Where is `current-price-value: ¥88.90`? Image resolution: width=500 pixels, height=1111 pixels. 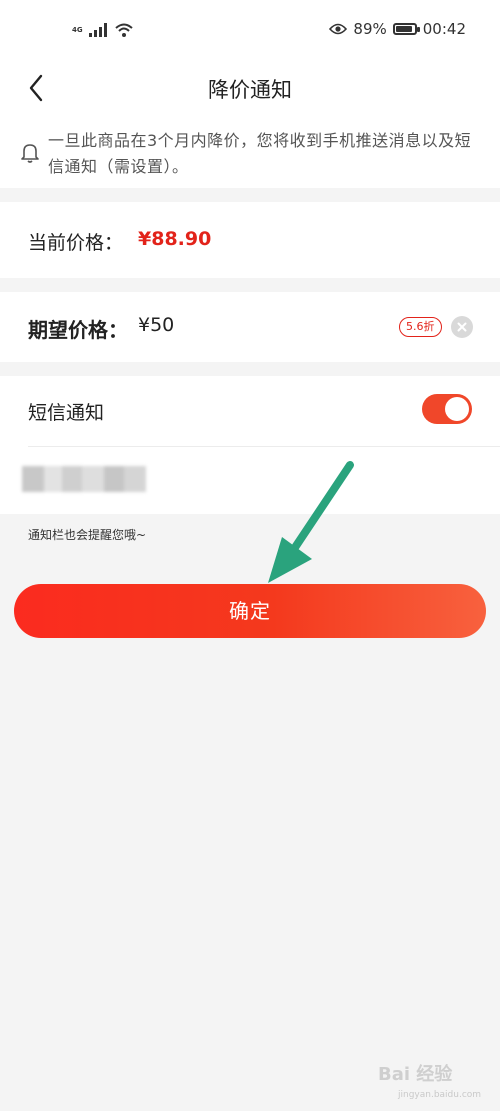 current-price-value: ¥88.90 is located at coordinates (175, 239).